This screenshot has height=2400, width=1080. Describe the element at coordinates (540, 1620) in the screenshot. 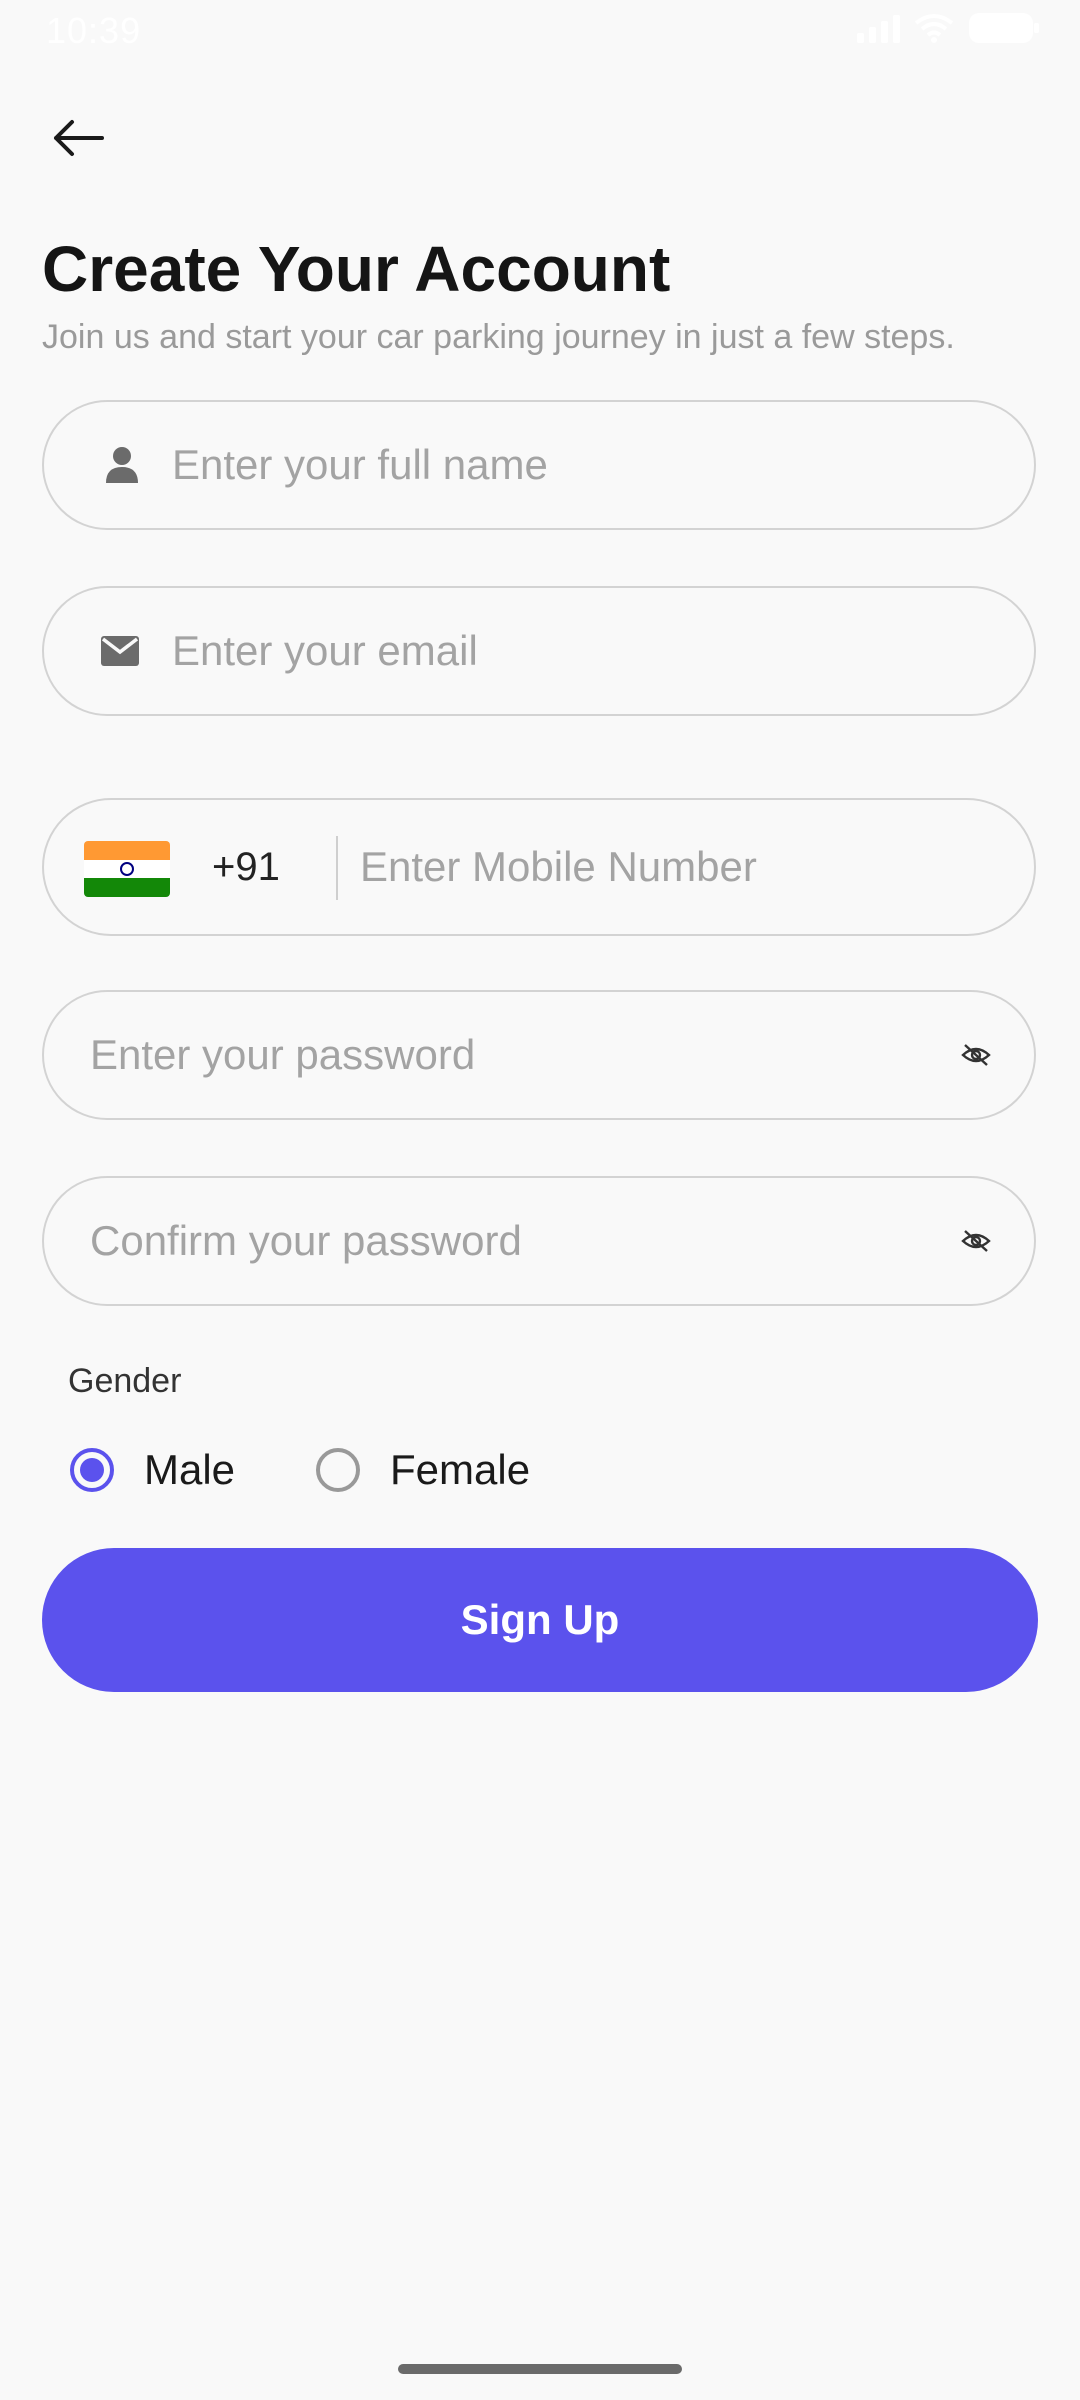

I see `sign-up-button: Sign Up` at that location.